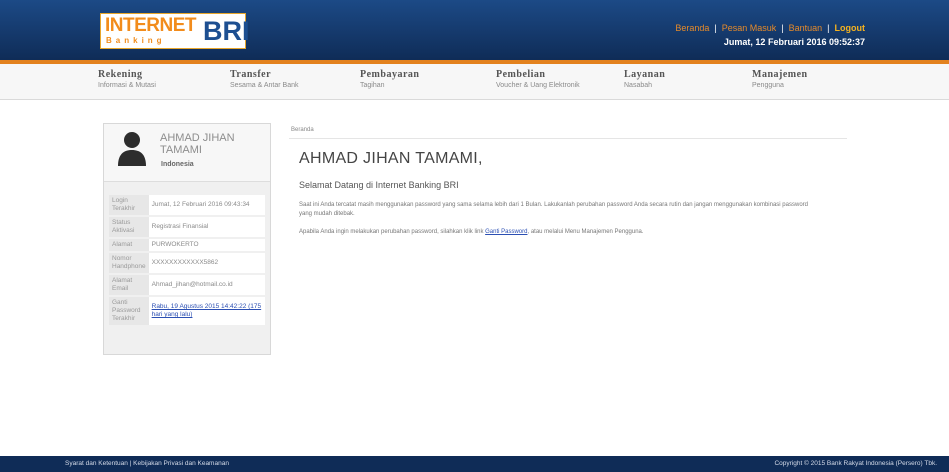  What do you see at coordinates (206, 245) in the screenshot?
I see `info-value: PURWOKERTO` at bounding box center [206, 245].